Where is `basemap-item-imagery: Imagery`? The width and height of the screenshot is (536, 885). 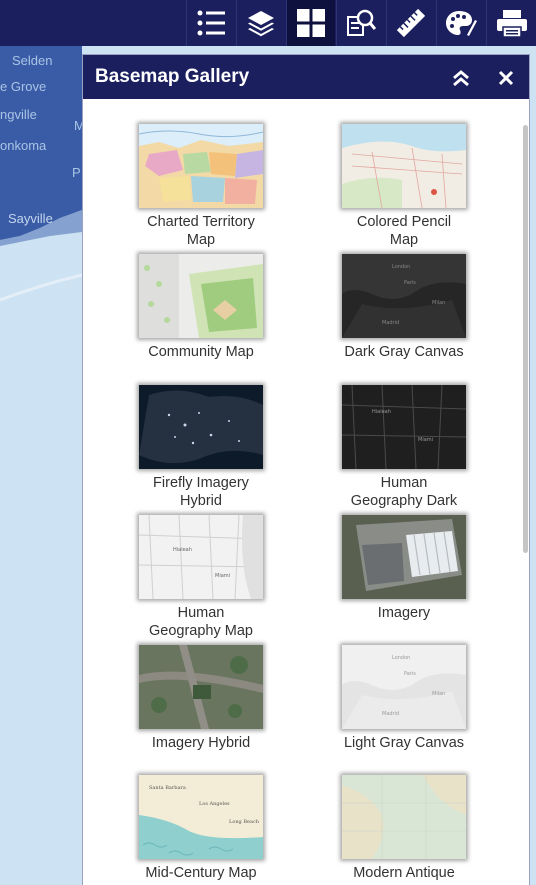
basemap-item-imagery: Imagery is located at coordinates (404, 568).